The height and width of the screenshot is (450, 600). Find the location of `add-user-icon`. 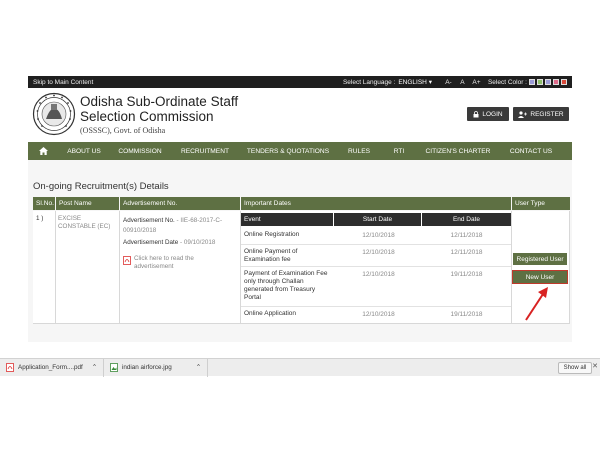

add-user-icon is located at coordinates (523, 114).